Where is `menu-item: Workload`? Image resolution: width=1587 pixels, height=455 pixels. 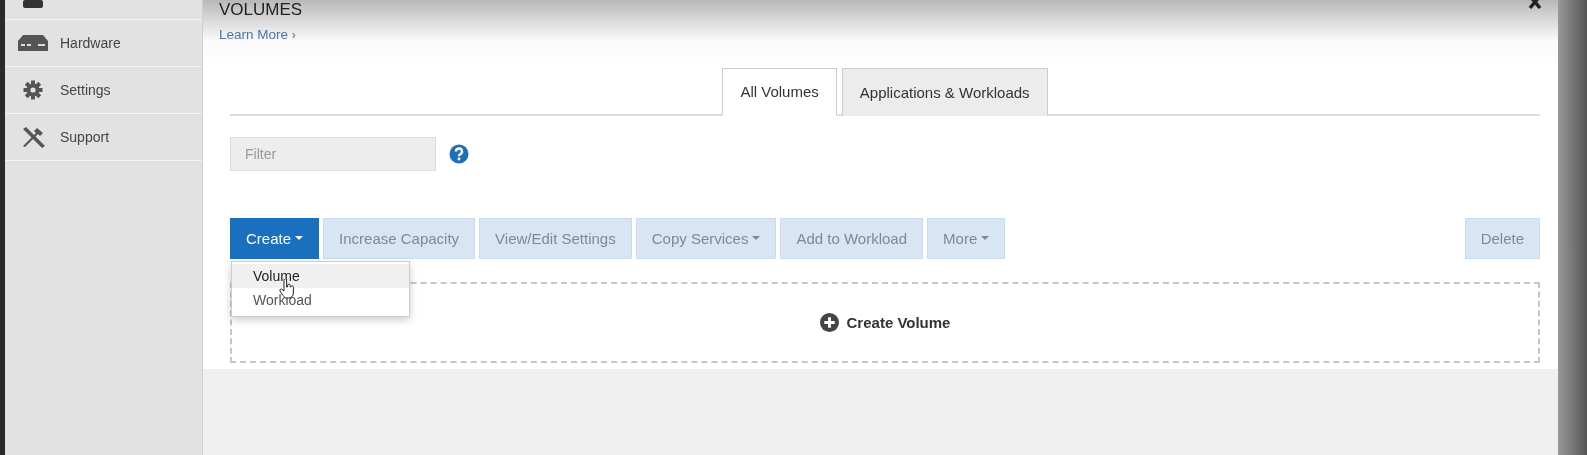
menu-item: Workload is located at coordinates (320, 300).